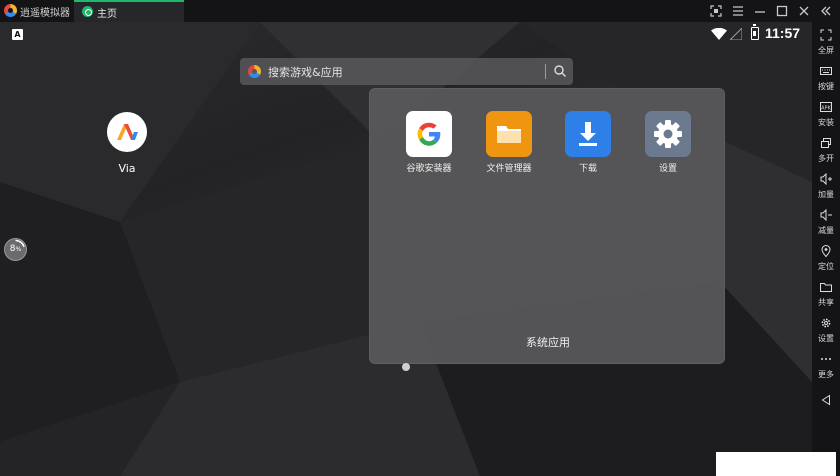 This screenshot has width=840, height=476. What do you see at coordinates (826, 50) in the screenshot?
I see `toolbar-label: 全屏` at bounding box center [826, 50].